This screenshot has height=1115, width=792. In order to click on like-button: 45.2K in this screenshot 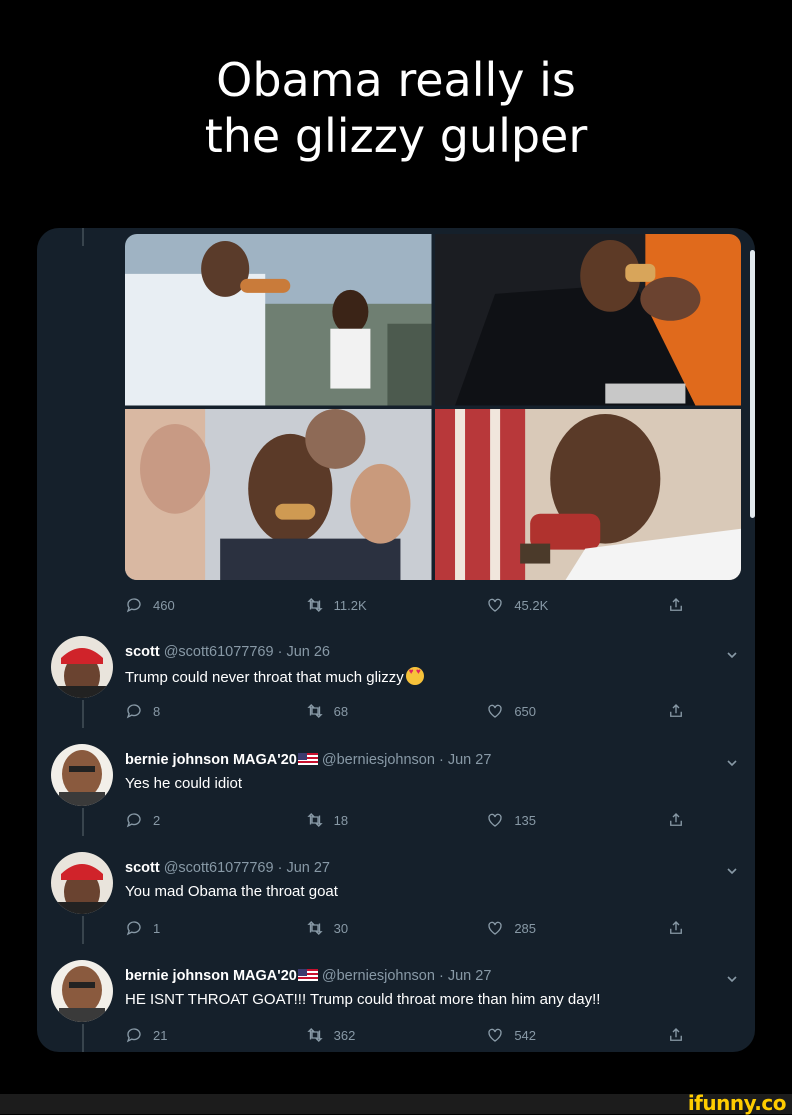, I will do `click(546, 605)`.